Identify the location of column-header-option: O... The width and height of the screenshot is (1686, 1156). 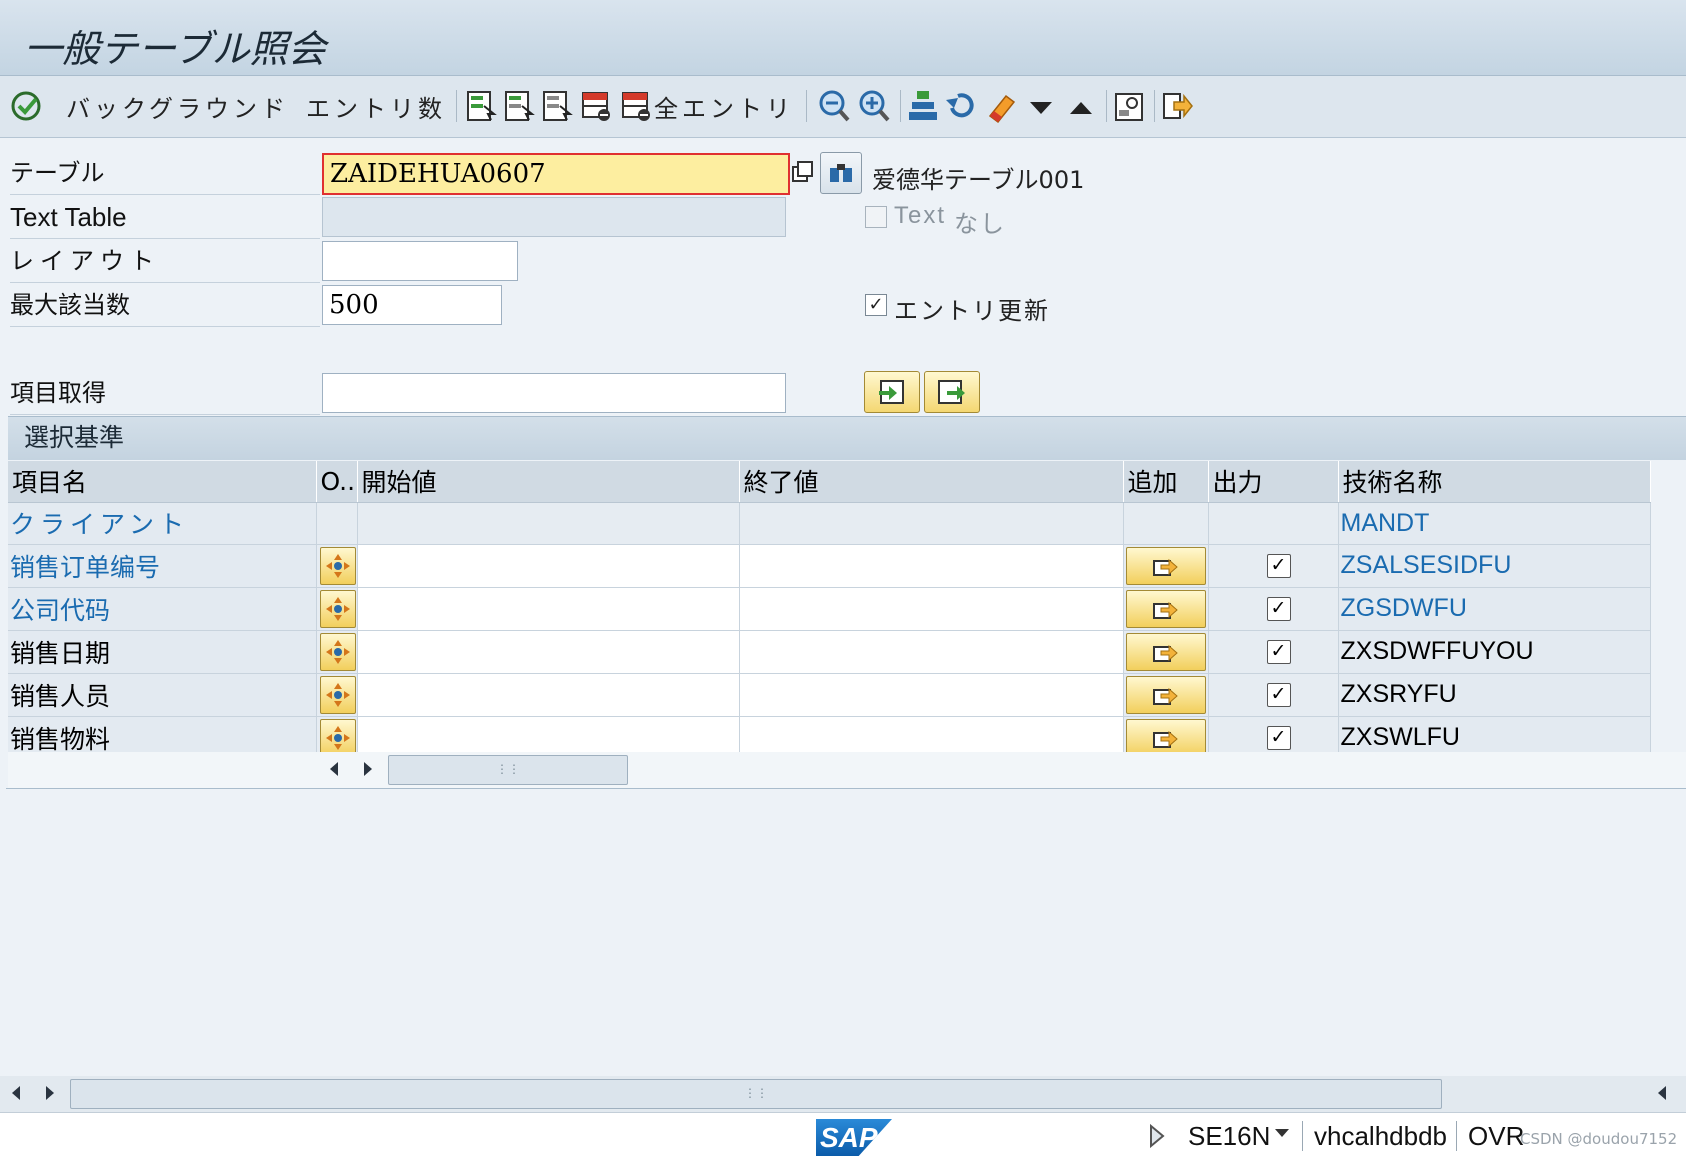
(337, 482).